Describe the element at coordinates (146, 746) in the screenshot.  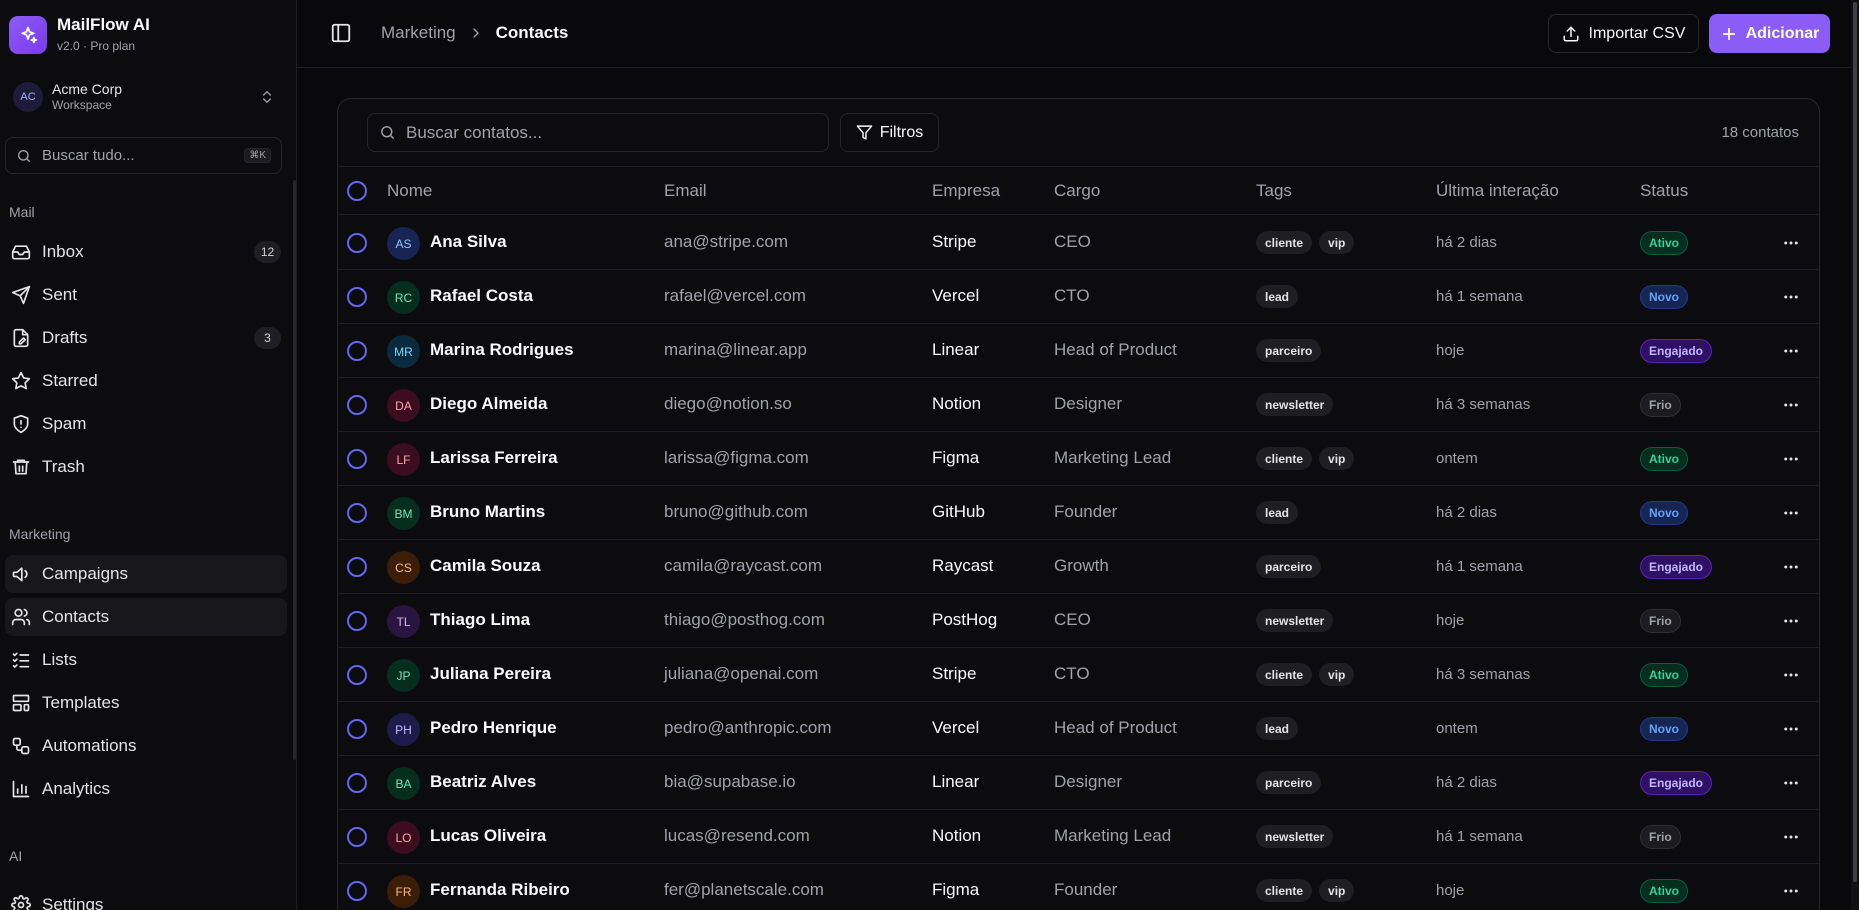
I see `sidebar-item-automations: Automations` at that location.